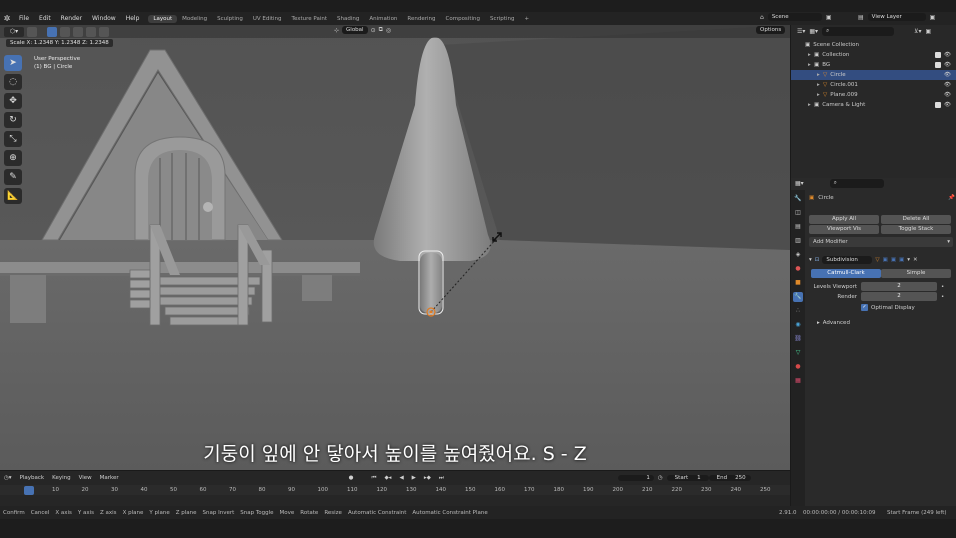  I want to click on current-frame-field: 1, so click(635, 478).